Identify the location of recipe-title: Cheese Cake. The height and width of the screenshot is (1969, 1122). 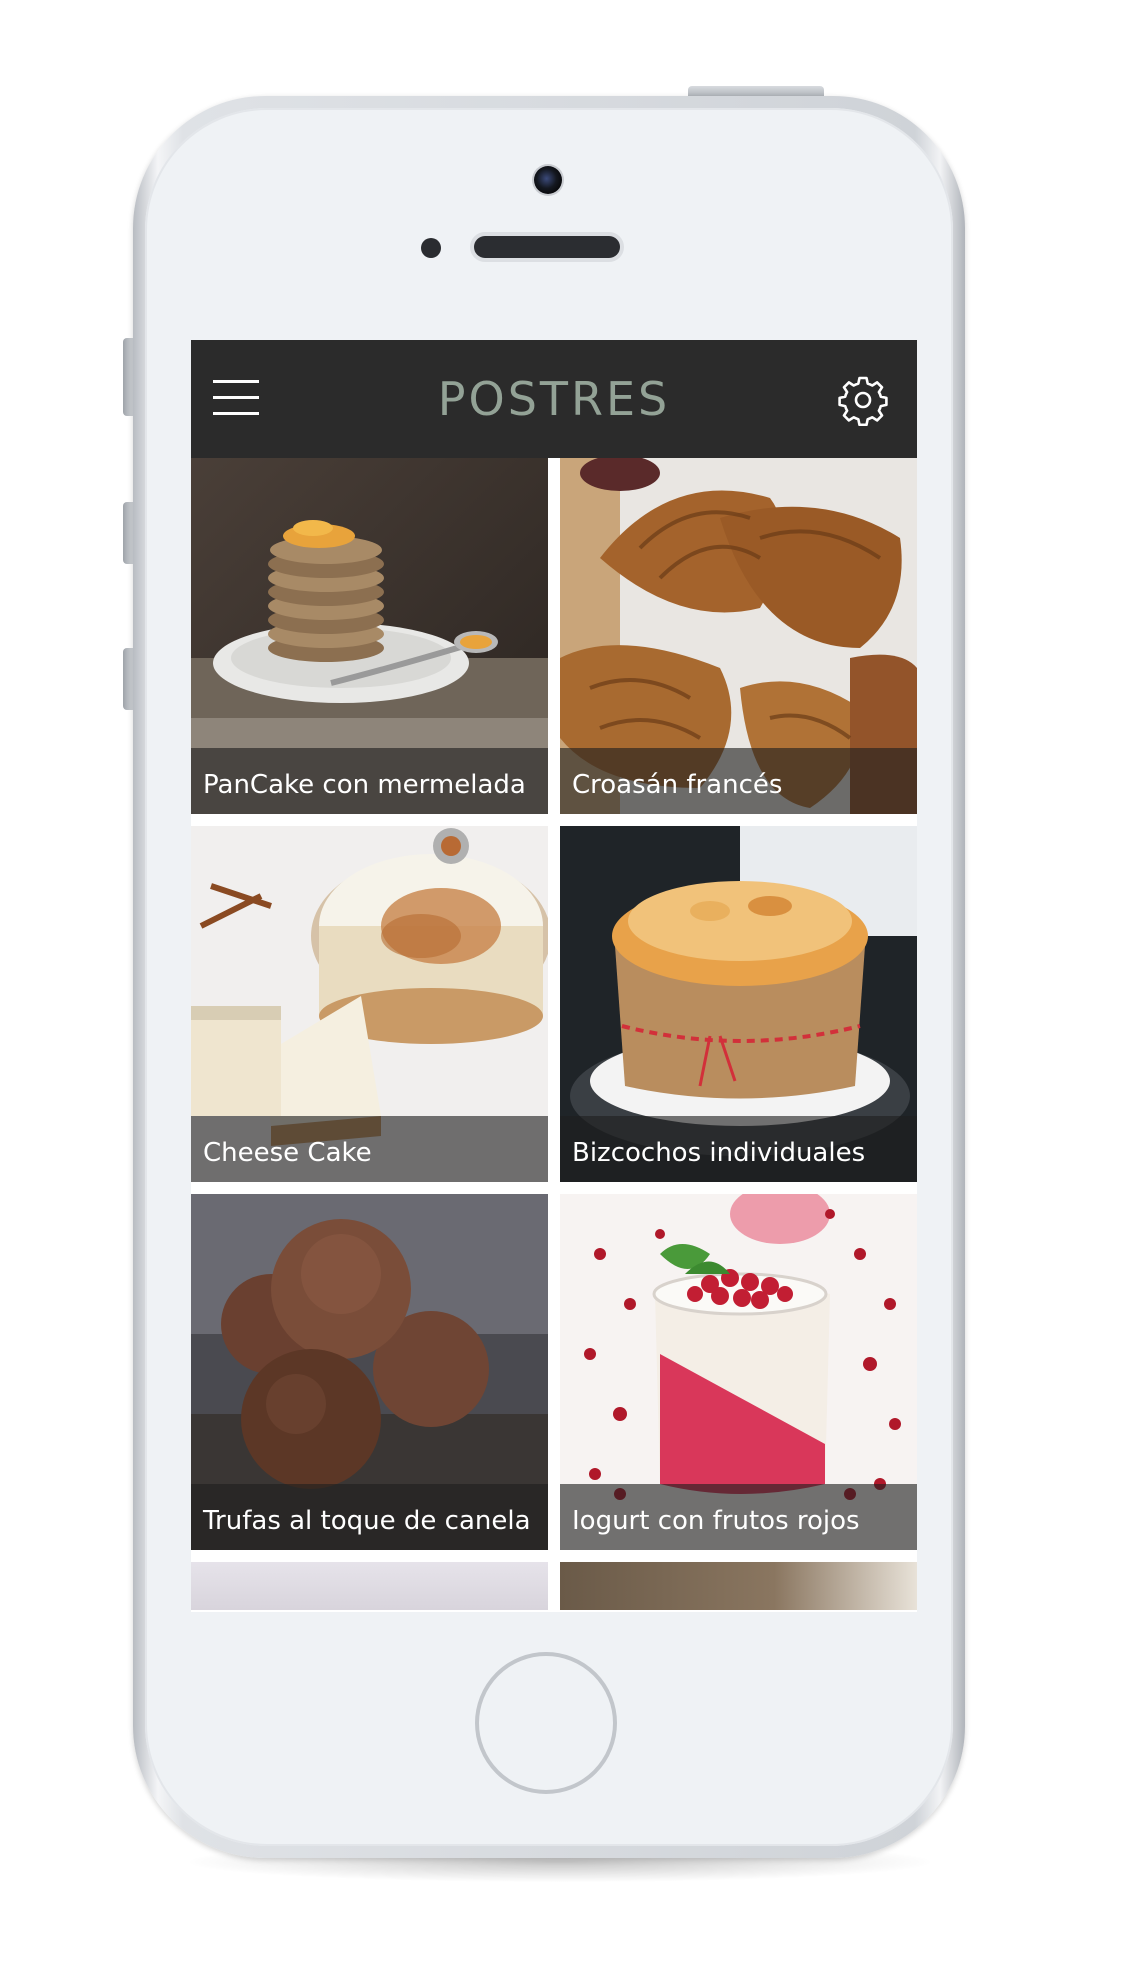
(287, 1153).